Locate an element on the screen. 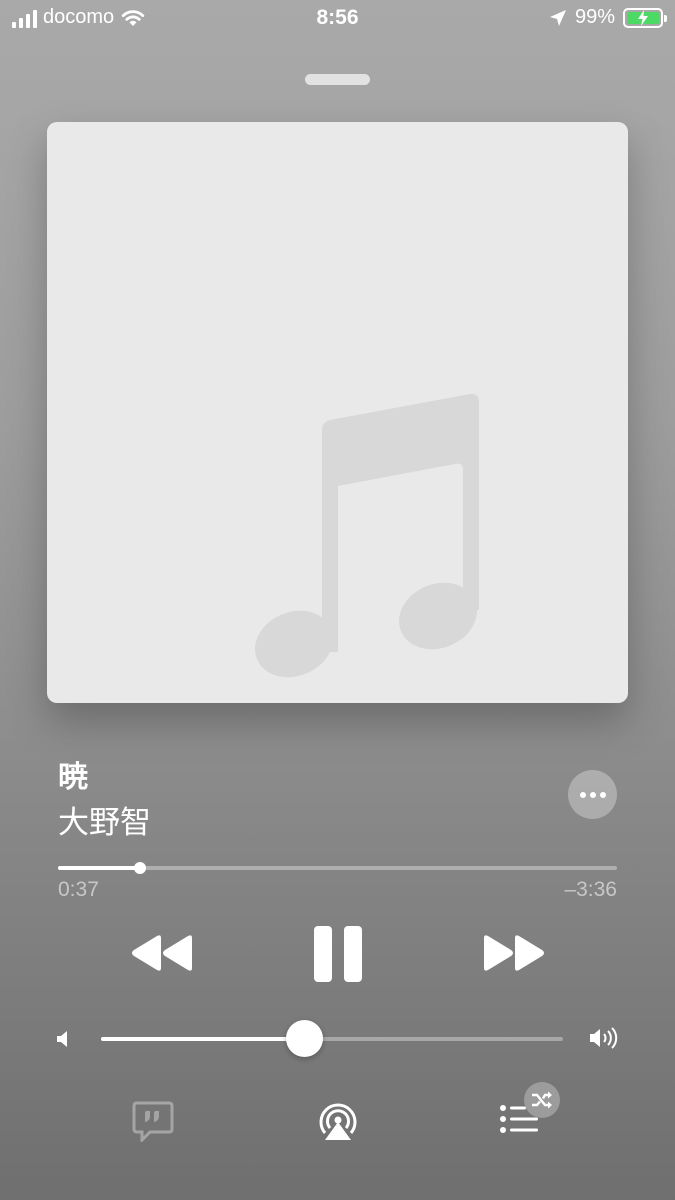 This screenshot has width=675, height=1200. pause-button is located at coordinates (338, 956).